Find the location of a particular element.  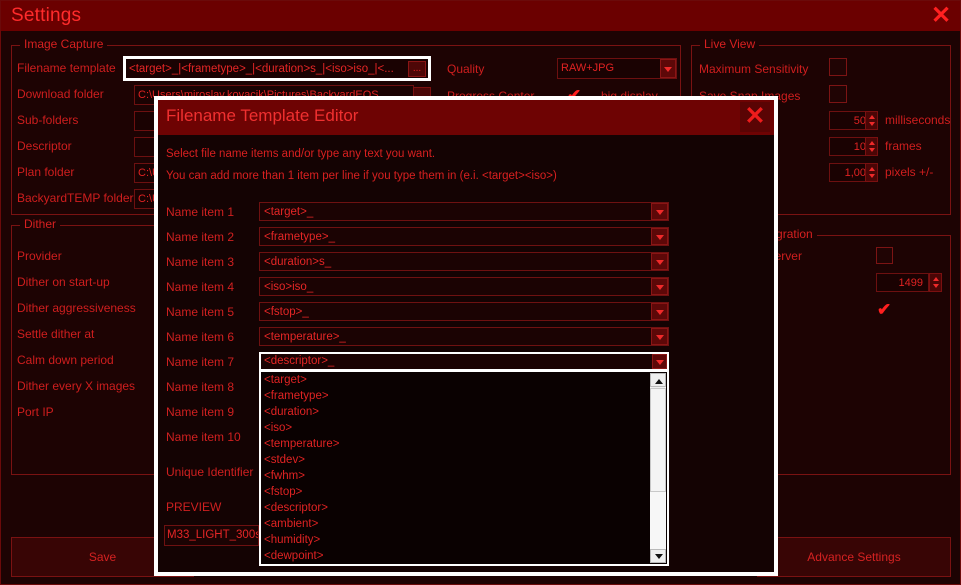

label-frames: frames is located at coordinates (903, 146).